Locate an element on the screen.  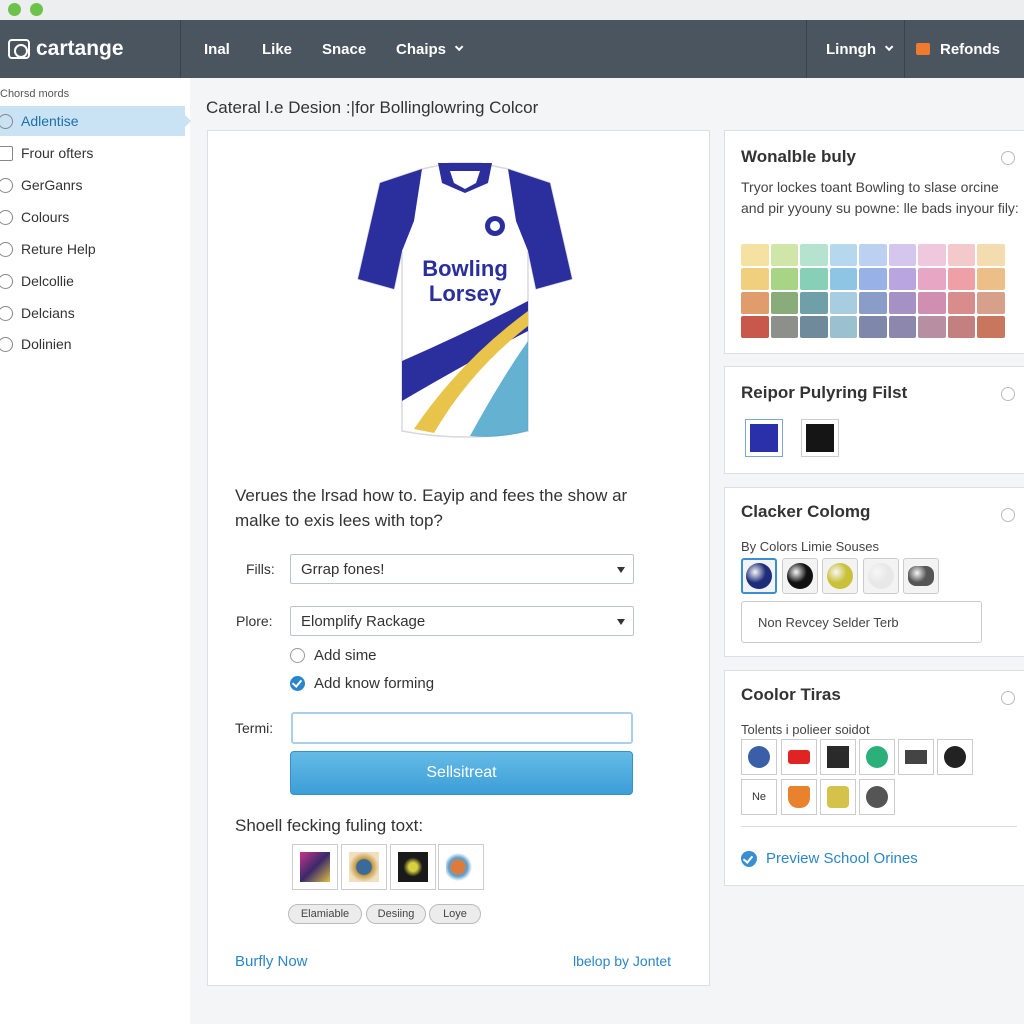
fills-select: Grrap fones! is located at coordinates (462, 569).